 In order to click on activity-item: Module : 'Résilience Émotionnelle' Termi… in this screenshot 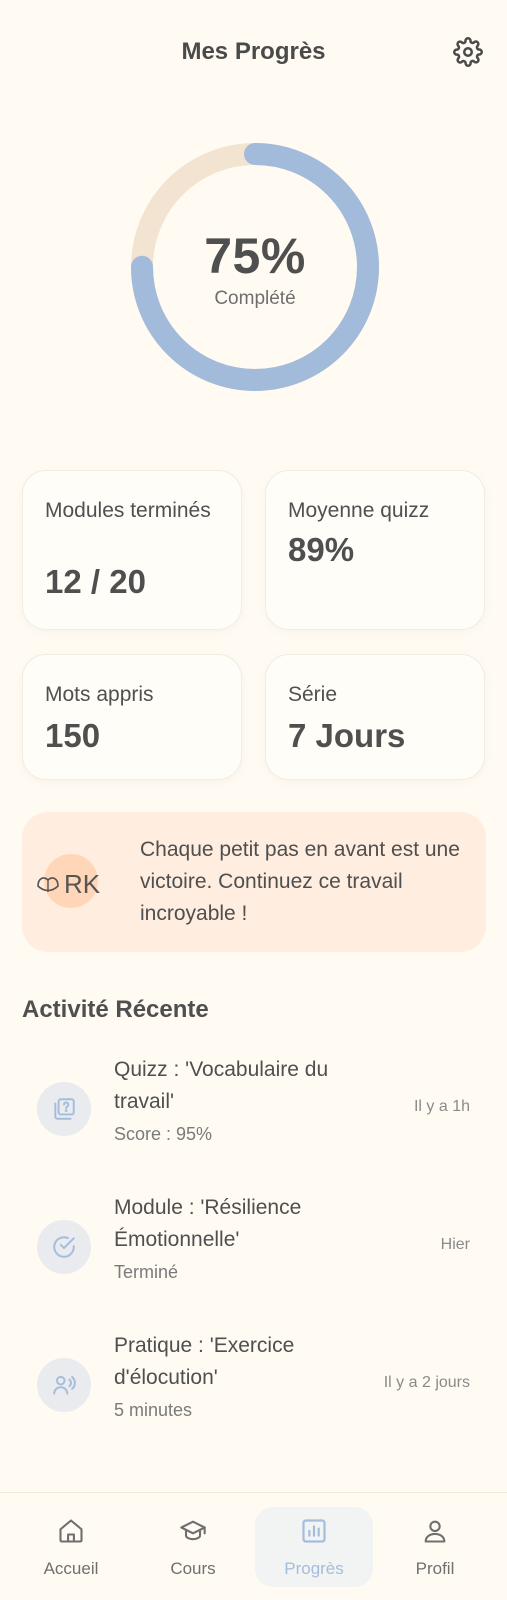, I will do `click(254, 1247)`.